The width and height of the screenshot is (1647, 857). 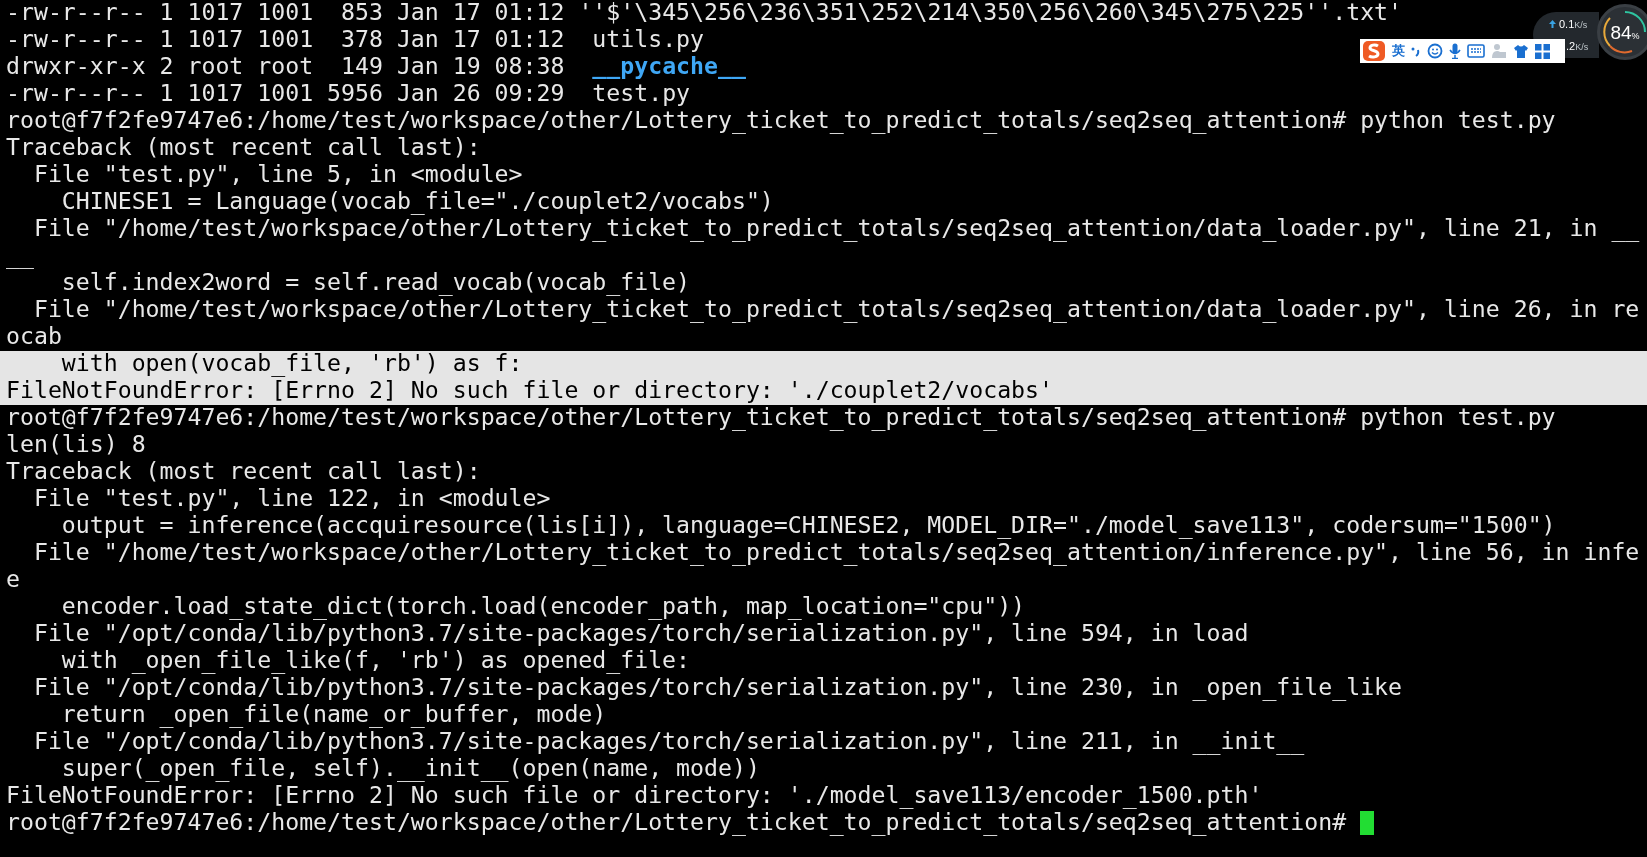 What do you see at coordinates (76, 445) in the screenshot?
I see `terminal-text: len(lis) 8` at bounding box center [76, 445].